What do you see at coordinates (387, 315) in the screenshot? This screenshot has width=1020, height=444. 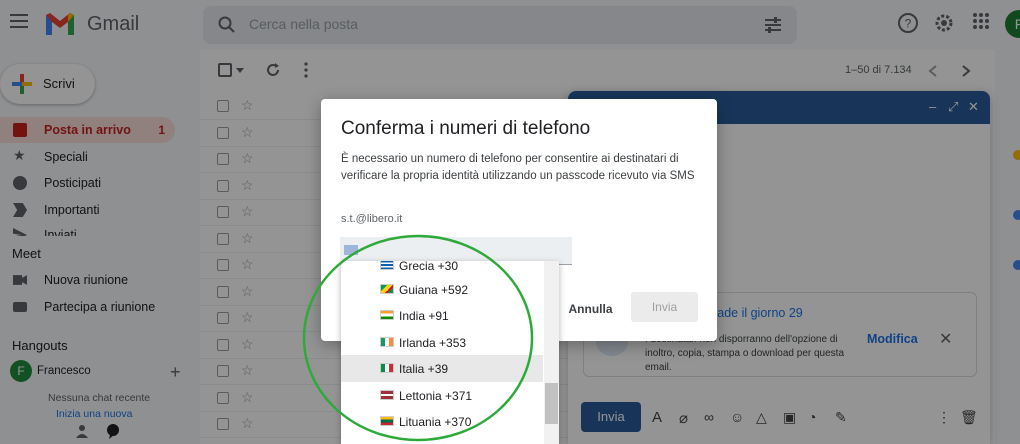 I see `india-flag-icon` at bounding box center [387, 315].